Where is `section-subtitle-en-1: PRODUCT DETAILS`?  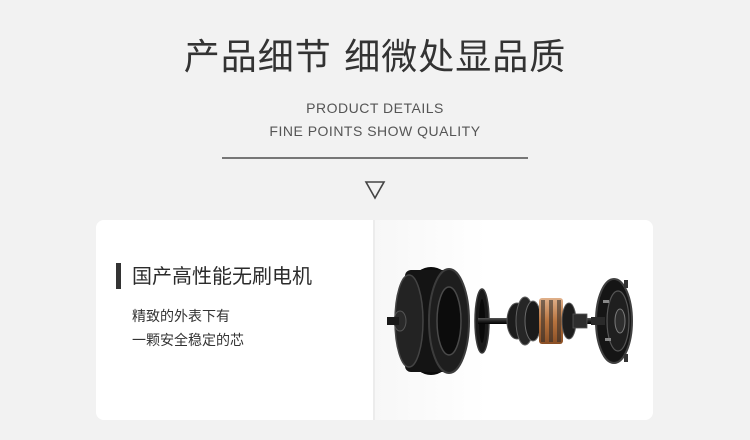 section-subtitle-en-1: PRODUCT DETAILS is located at coordinates (375, 108).